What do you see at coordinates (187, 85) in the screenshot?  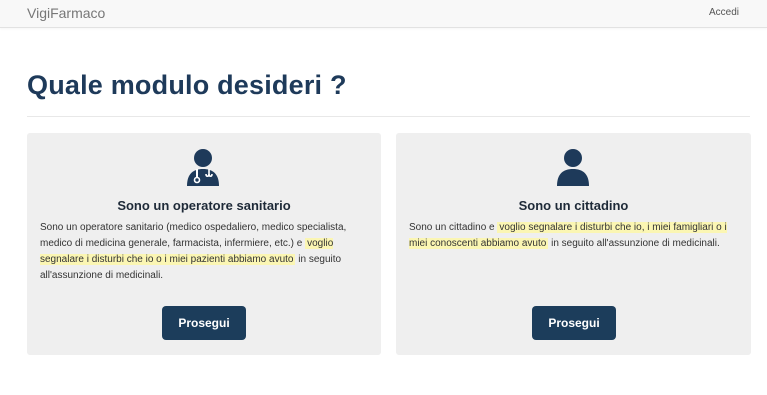 I see `page-title: Quale modulo desideri ?` at bounding box center [187, 85].